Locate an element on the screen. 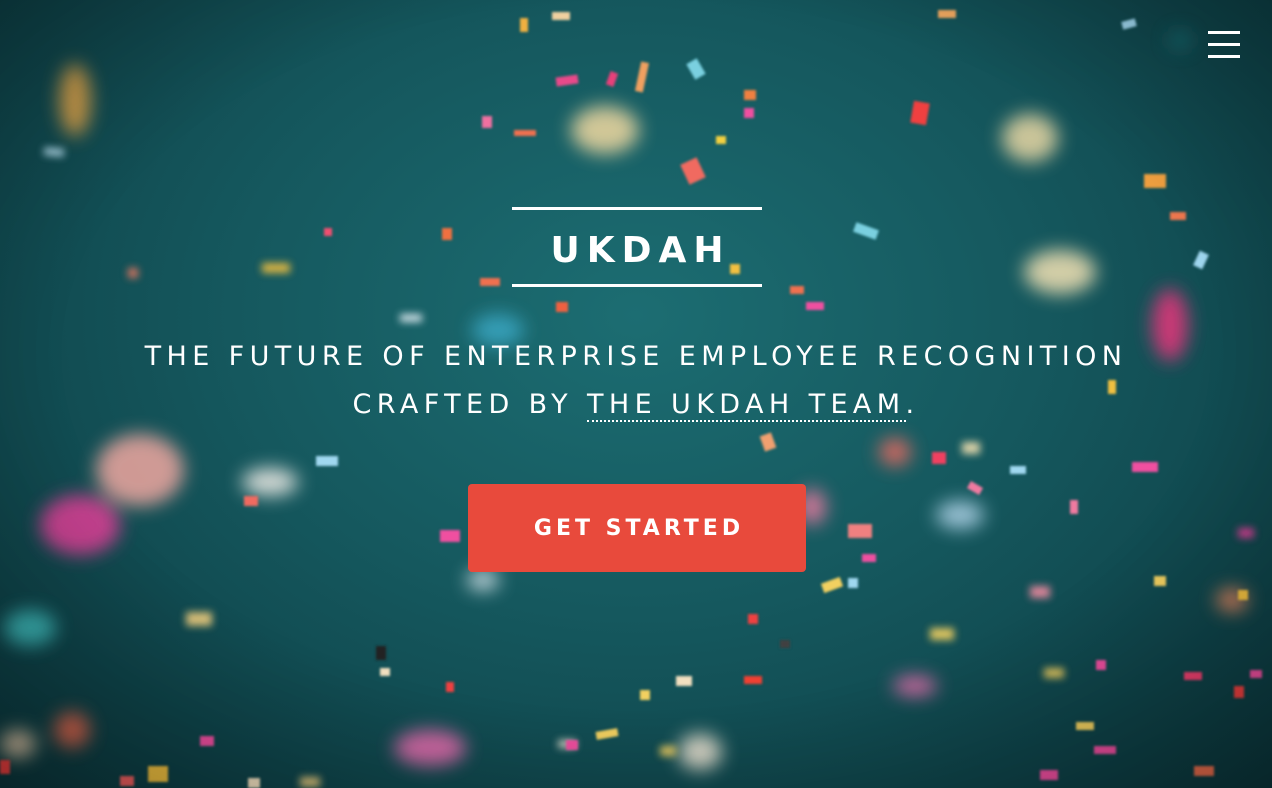 The width and height of the screenshot is (1272, 788). tagline-line-2: CRAFTED BY THE UKDAH TEAM. is located at coordinates (636, 405).